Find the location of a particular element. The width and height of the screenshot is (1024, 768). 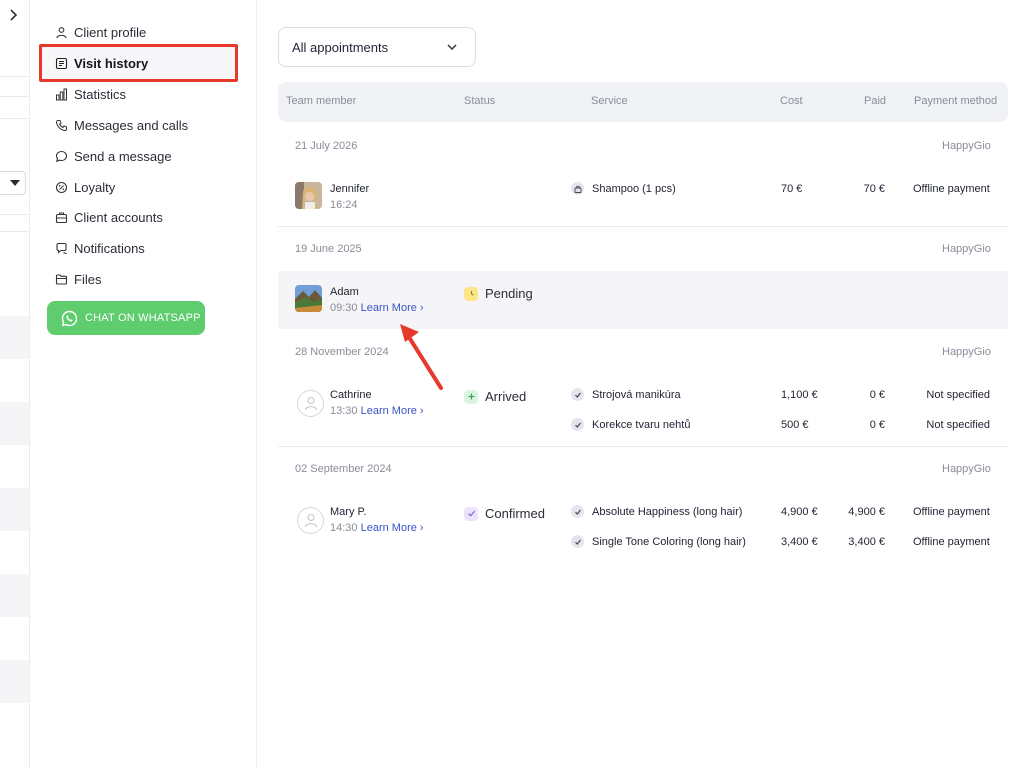

service-cost: 3,400 € is located at coordinates (799, 542).